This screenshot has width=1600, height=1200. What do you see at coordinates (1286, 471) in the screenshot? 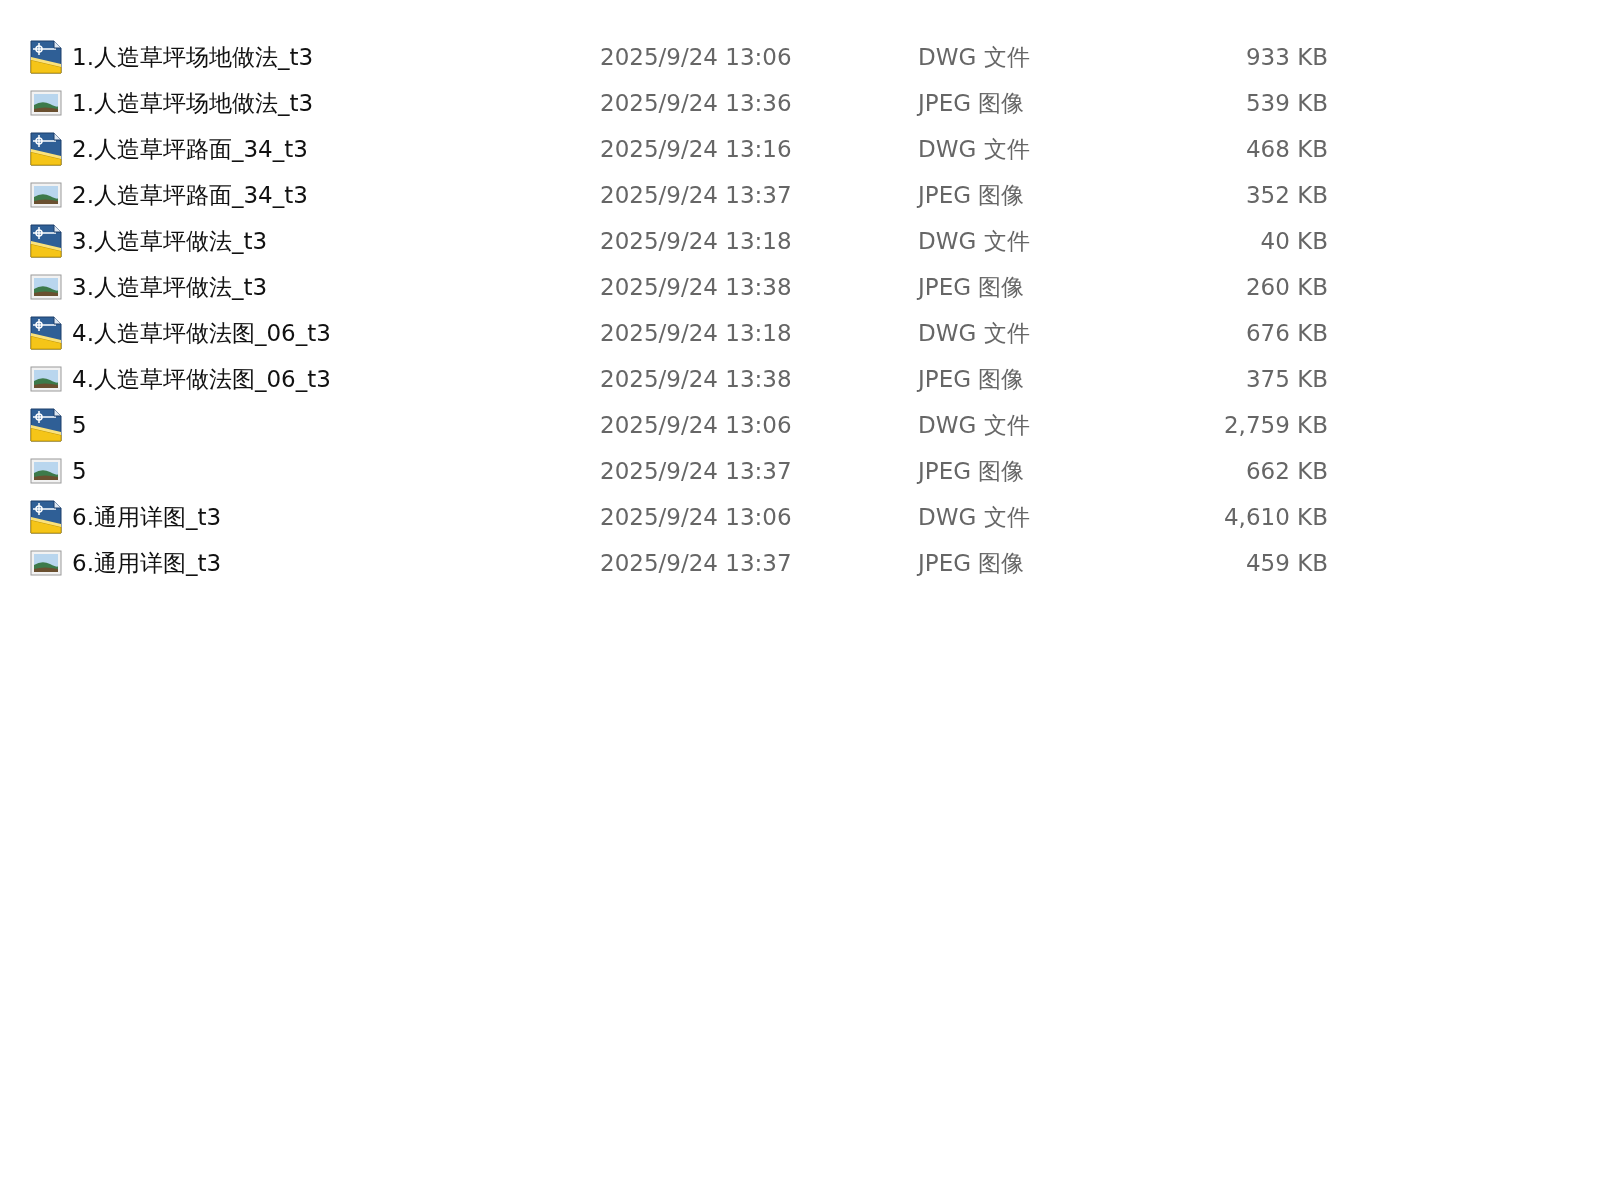
I see `file-size: 662 KB` at bounding box center [1286, 471].